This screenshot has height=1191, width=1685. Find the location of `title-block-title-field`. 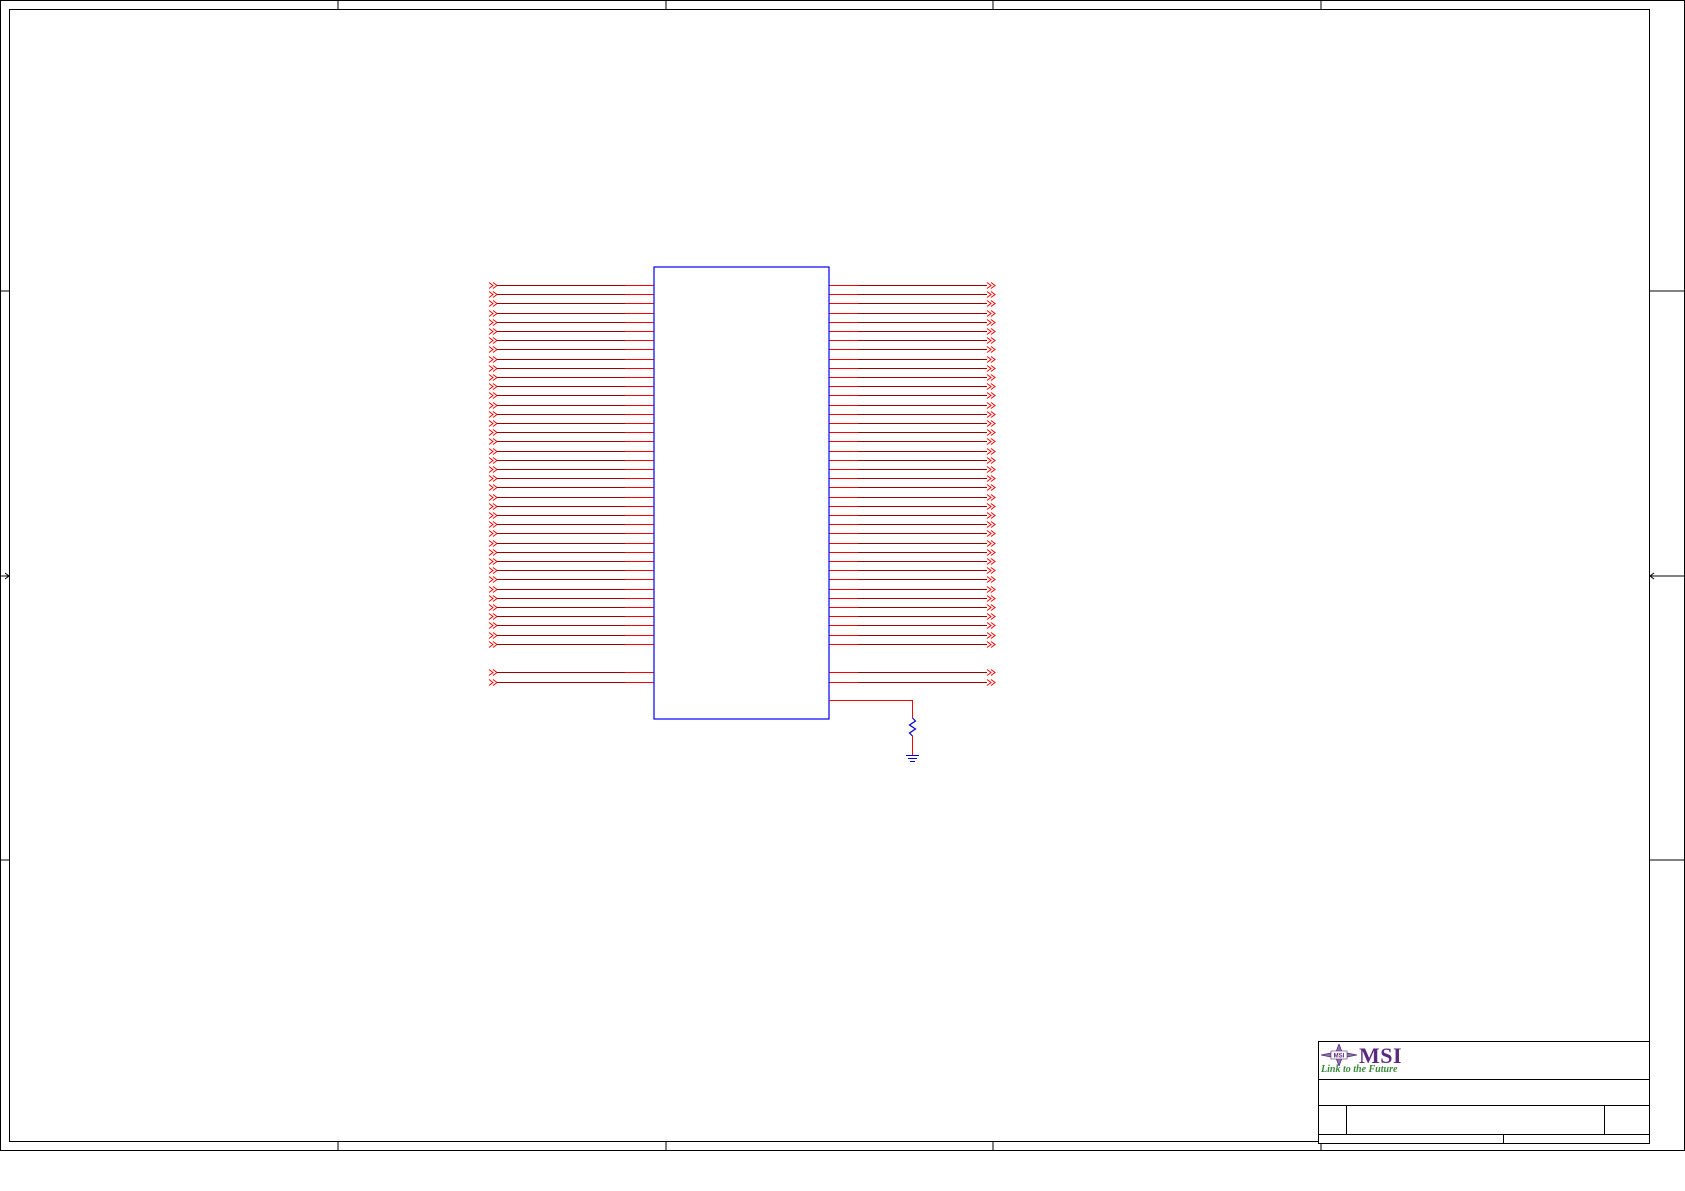

title-block-title-field is located at coordinates (1484, 1092).